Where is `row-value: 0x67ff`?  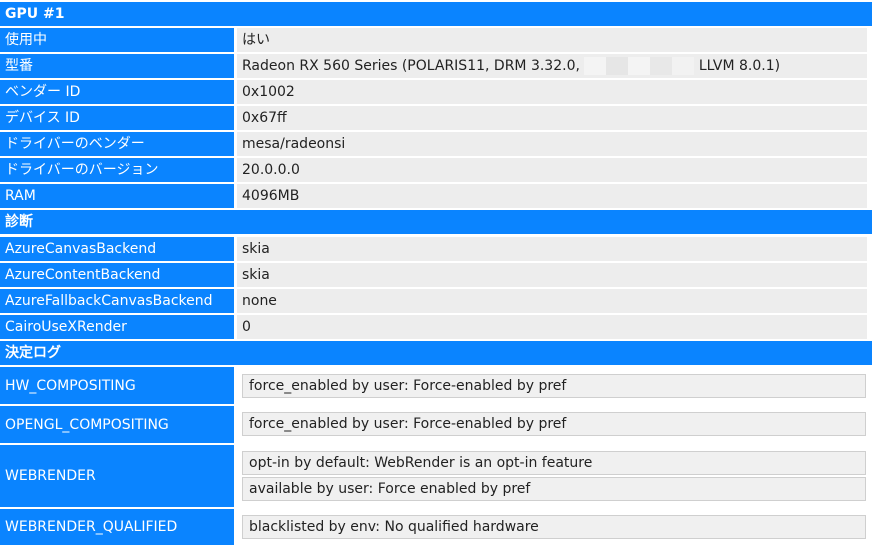 row-value: 0x67ff is located at coordinates (552, 118).